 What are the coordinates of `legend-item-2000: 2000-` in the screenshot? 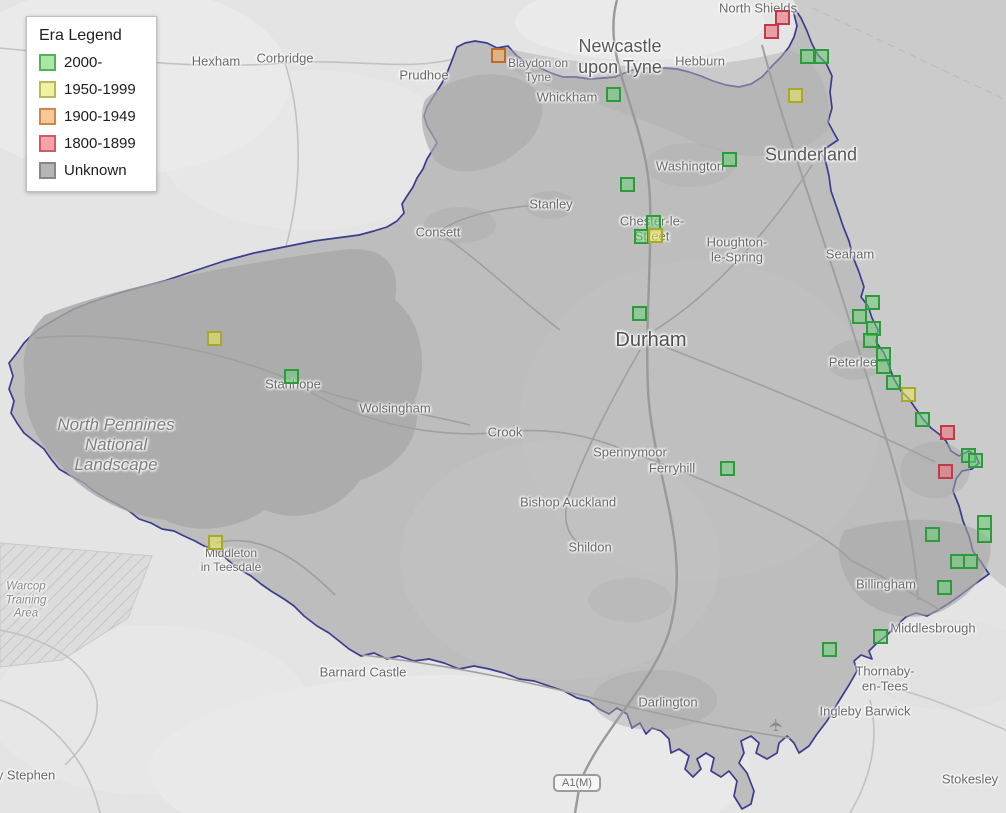 It's located at (91, 62).